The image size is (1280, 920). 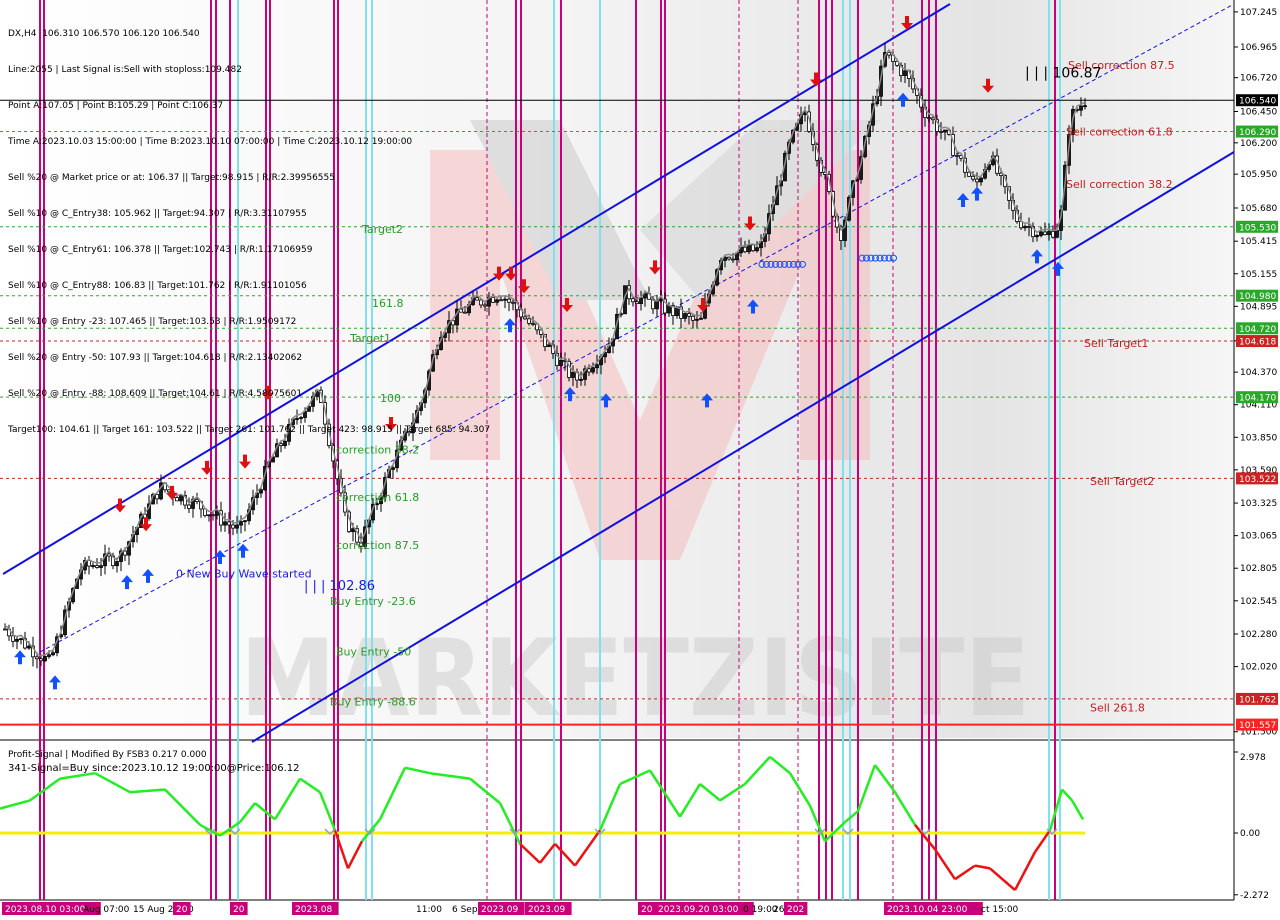 I want to click on fib-label: correction 61.8, so click(x=377, y=497).